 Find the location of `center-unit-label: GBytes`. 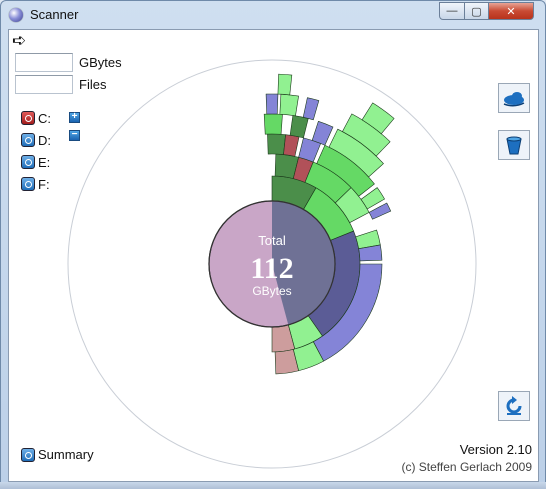

center-unit-label: GBytes is located at coordinates (271, 291).